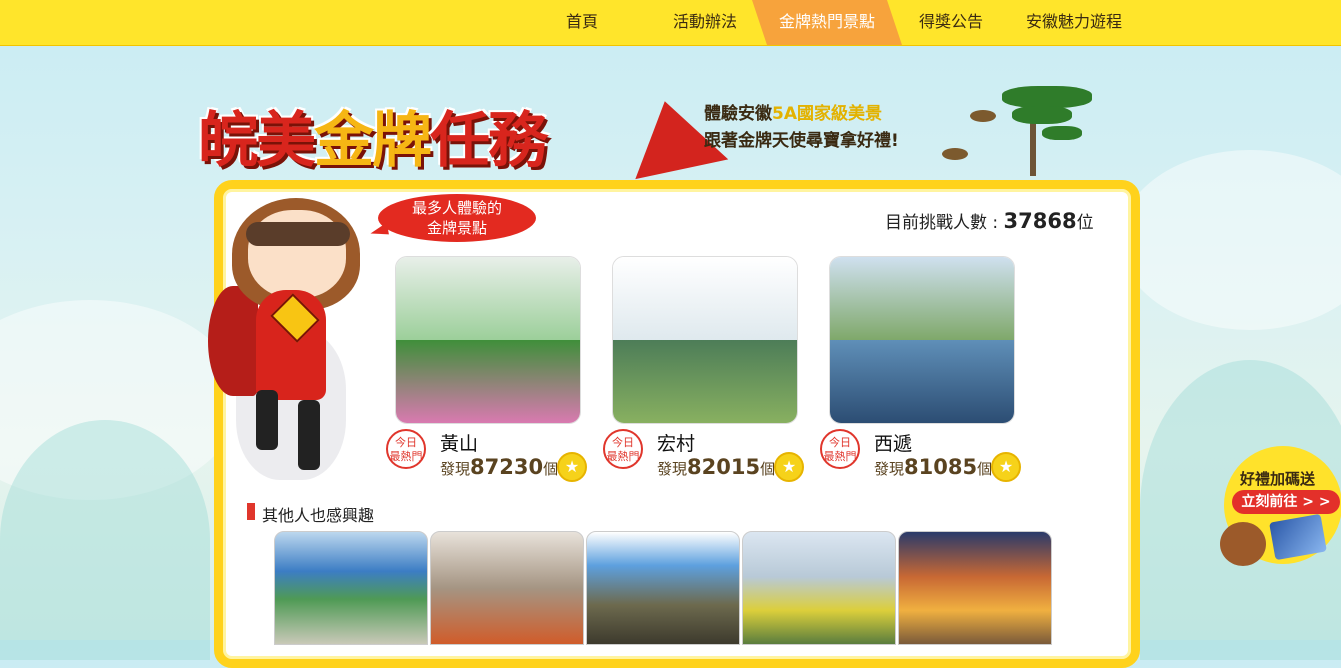  What do you see at coordinates (286, 340) in the screenshot?
I see `mascot-hero` at bounding box center [286, 340].